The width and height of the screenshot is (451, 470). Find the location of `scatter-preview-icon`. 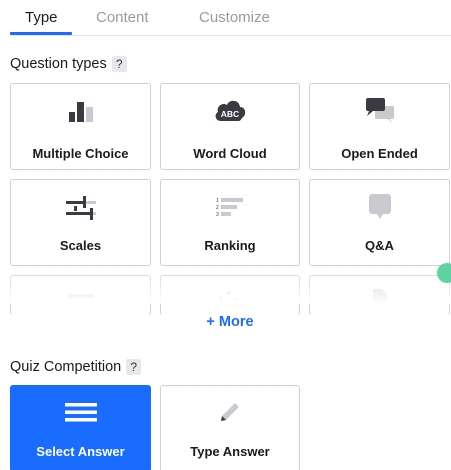

scatter-preview-icon is located at coordinates (229, 296).